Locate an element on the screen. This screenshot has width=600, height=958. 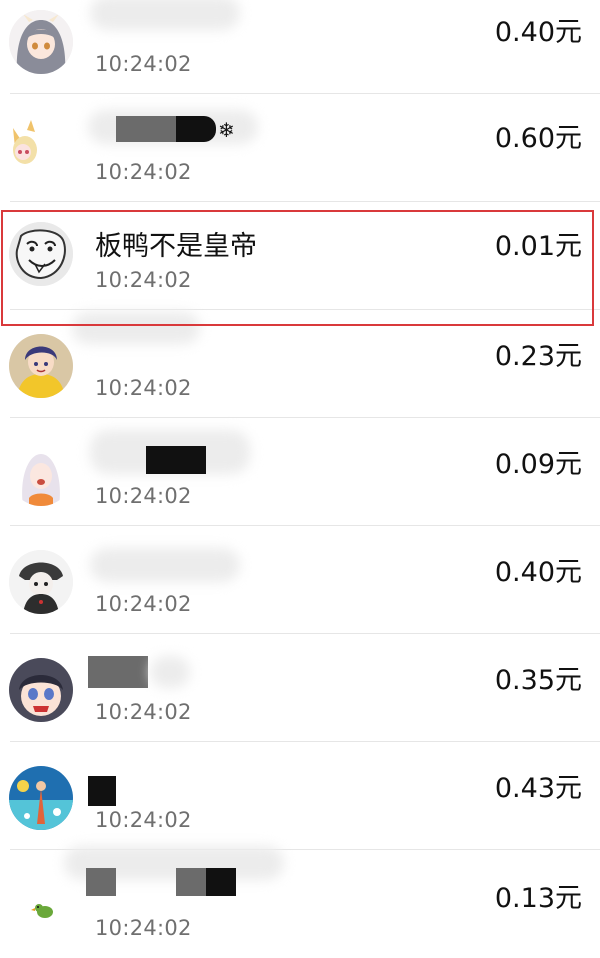
list-item: ❄ 10:24:02 0.60元 is located at coordinates (300, 148).